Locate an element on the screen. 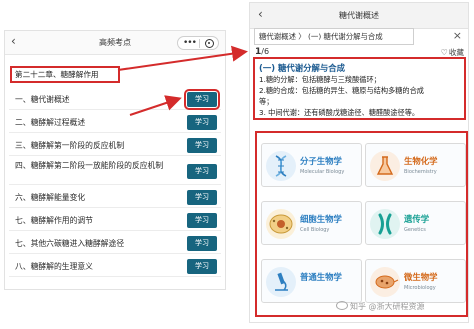  right-page-title: 糖代谢概述 is located at coordinates (359, 15).